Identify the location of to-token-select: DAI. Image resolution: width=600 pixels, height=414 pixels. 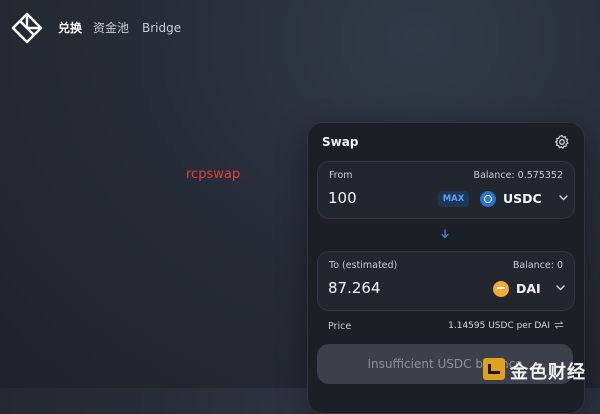
(529, 289).